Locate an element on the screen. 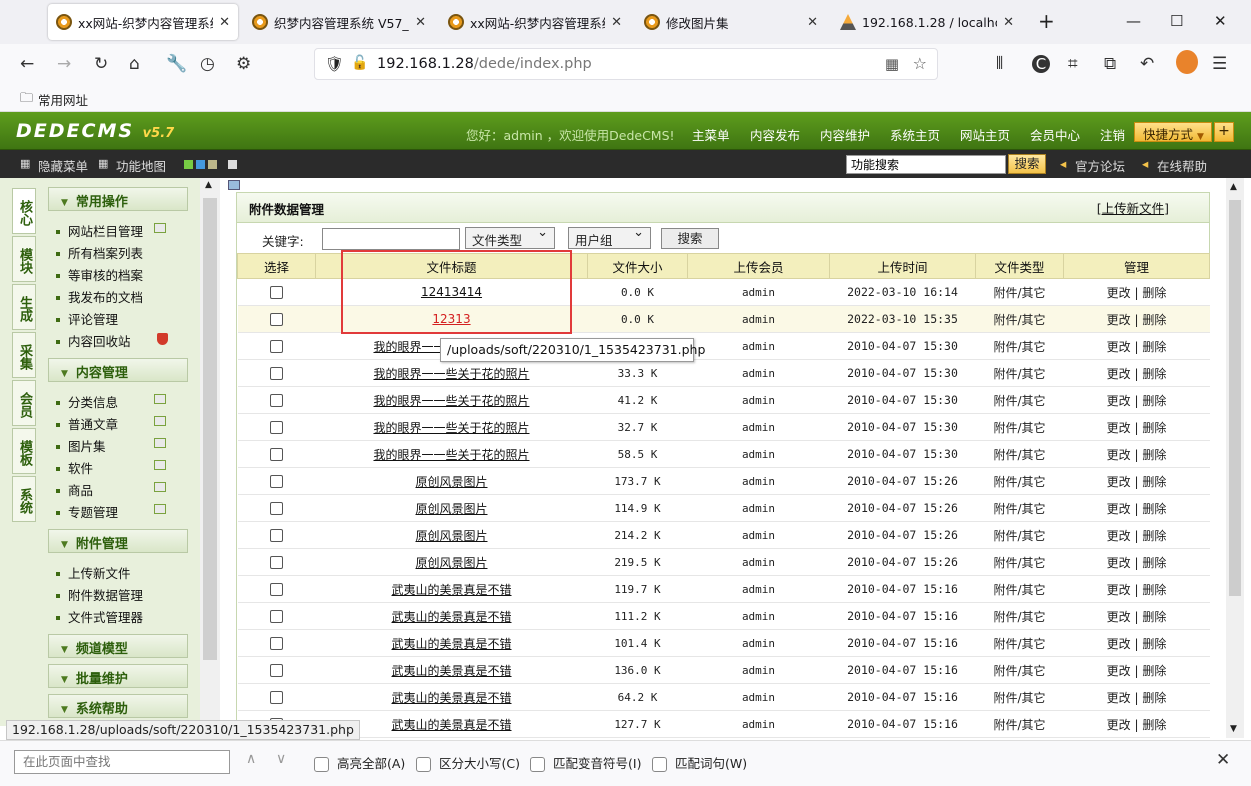 Image resolution: width=1251 pixels, height=786 pixels. sidebar-group-help: 系统帮助 is located at coordinates (118, 706).